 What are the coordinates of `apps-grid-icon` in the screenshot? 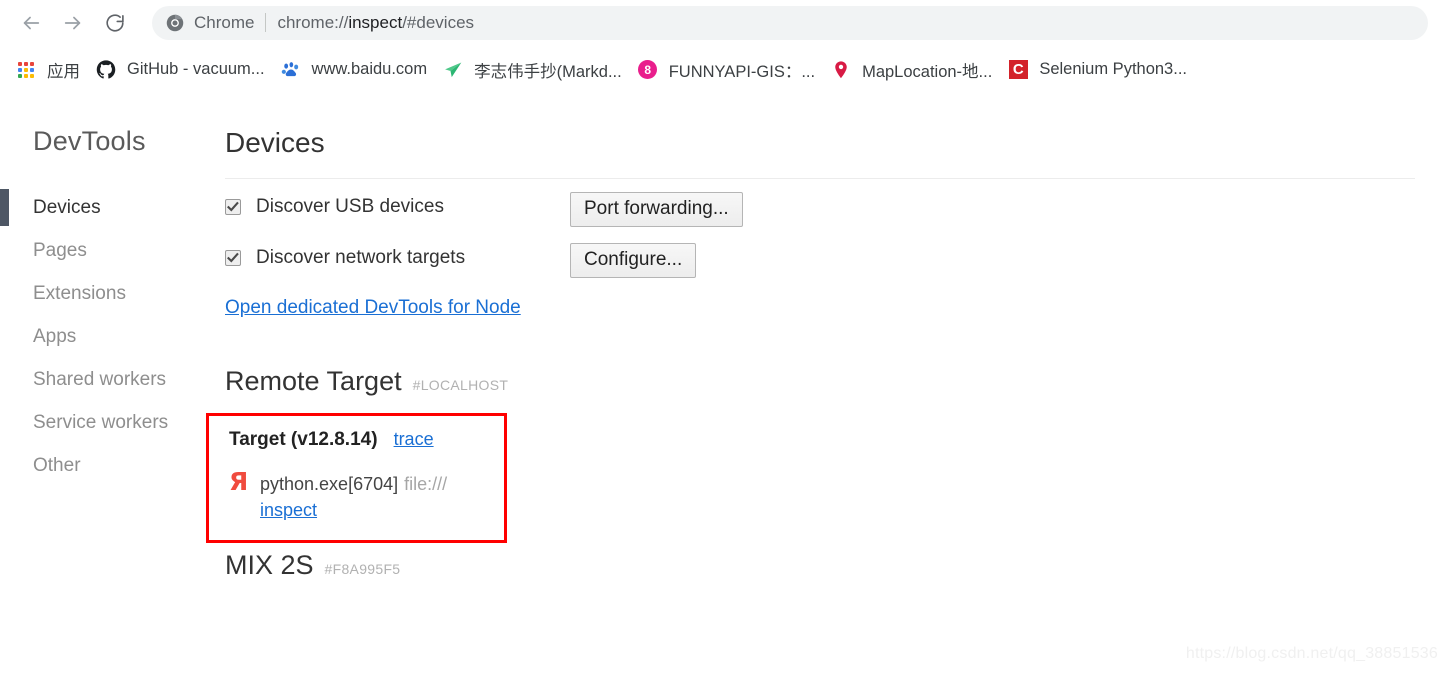 It's located at (26, 70).